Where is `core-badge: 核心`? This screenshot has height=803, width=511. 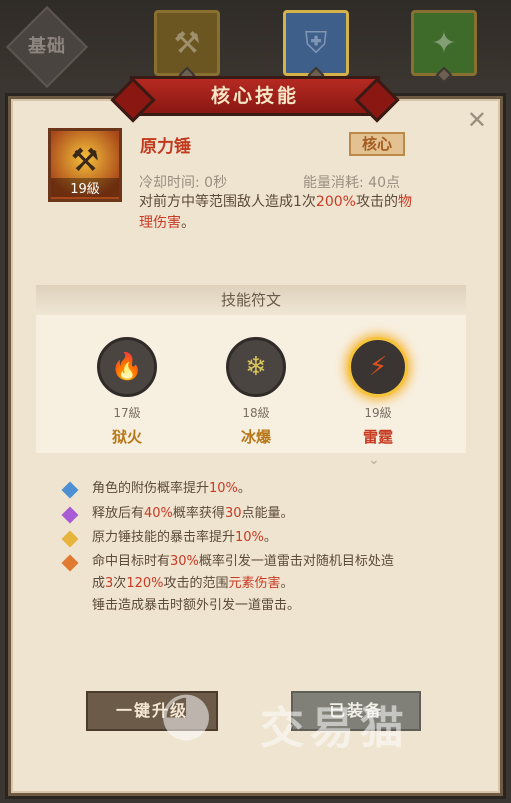
core-badge: 核心 is located at coordinates (377, 144).